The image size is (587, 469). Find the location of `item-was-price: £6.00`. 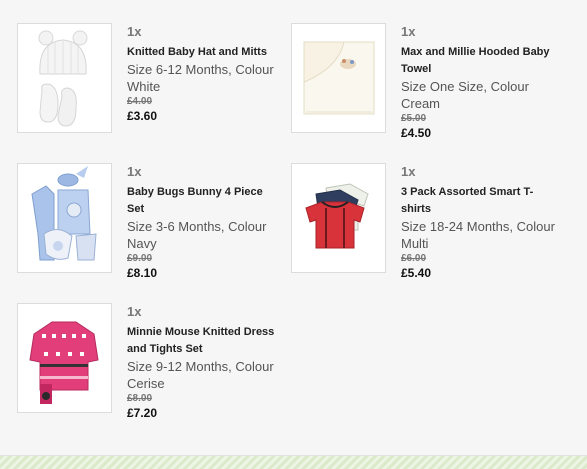

item-was-price: £6.00 is located at coordinates (414, 258).